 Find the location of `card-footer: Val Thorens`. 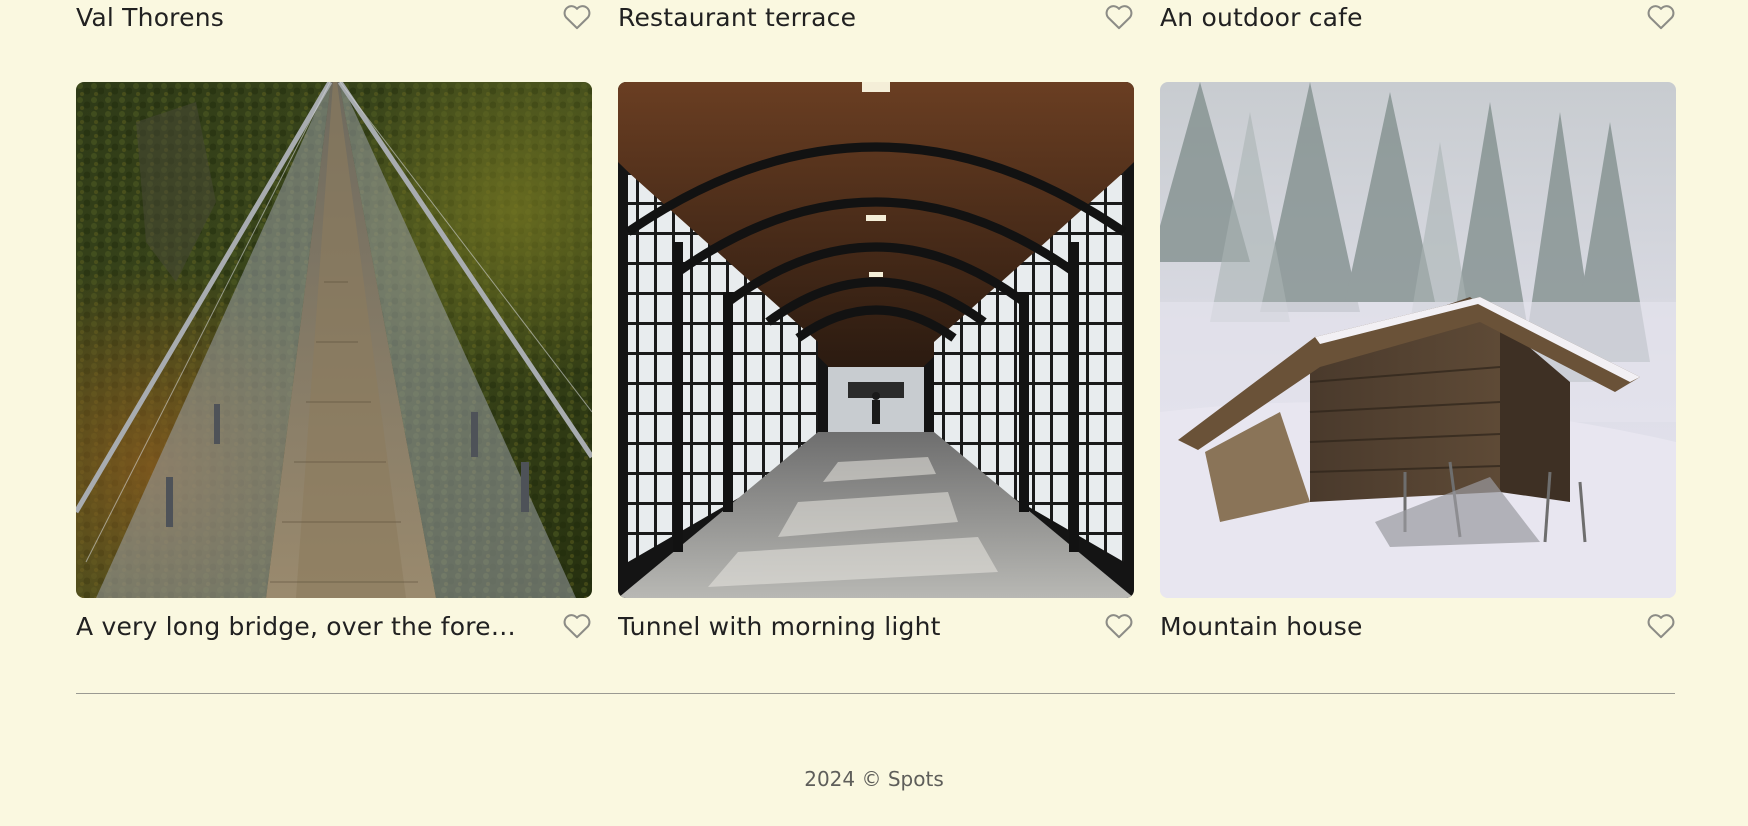

card-footer: Val Thorens is located at coordinates (334, 17).